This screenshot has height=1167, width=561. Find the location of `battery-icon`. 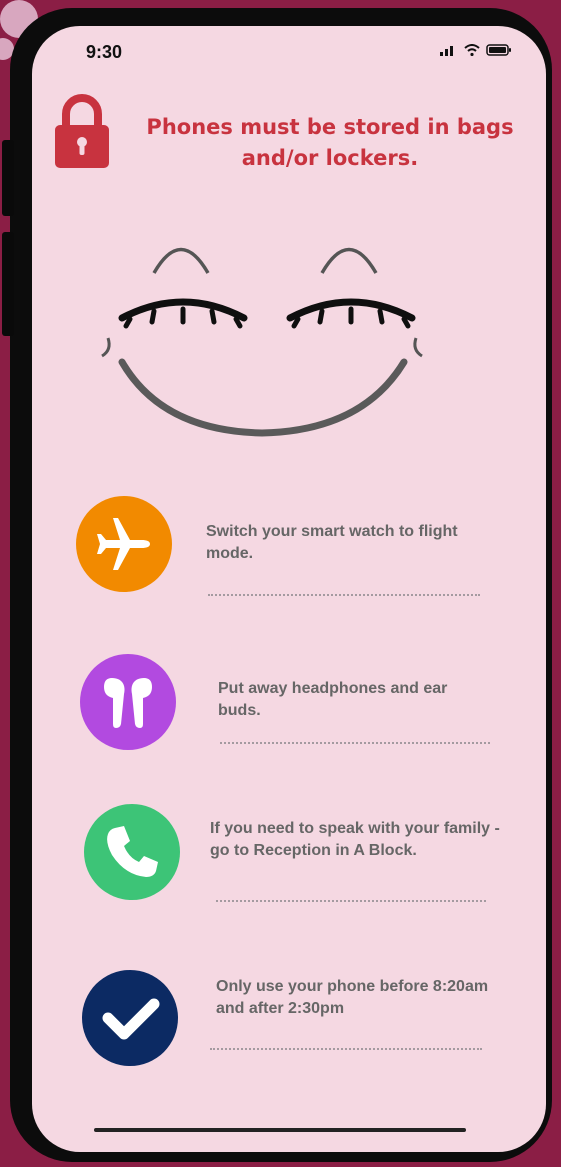

battery-icon is located at coordinates (498, 50).